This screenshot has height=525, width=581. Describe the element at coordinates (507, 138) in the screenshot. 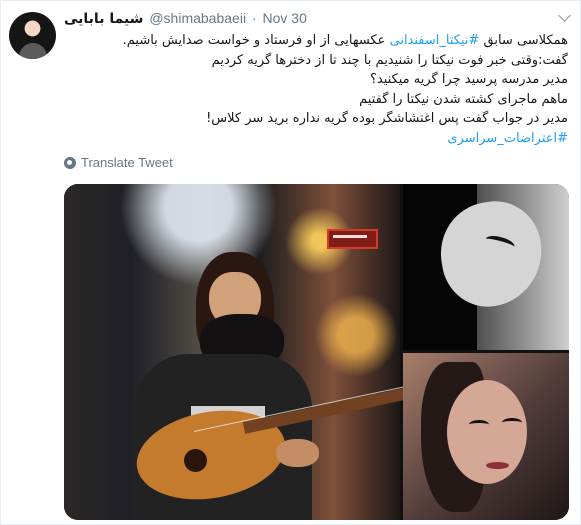

I see `hashtag-link-protests: #اعتراضات_سراسری` at that location.